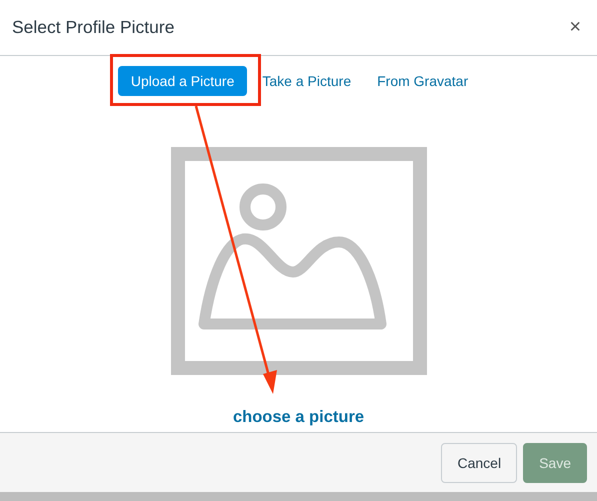 Image resolution: width=597 pixels, height=501 pixels. I want to click on choose-picture-link: choose a picture, so click(298, 417).